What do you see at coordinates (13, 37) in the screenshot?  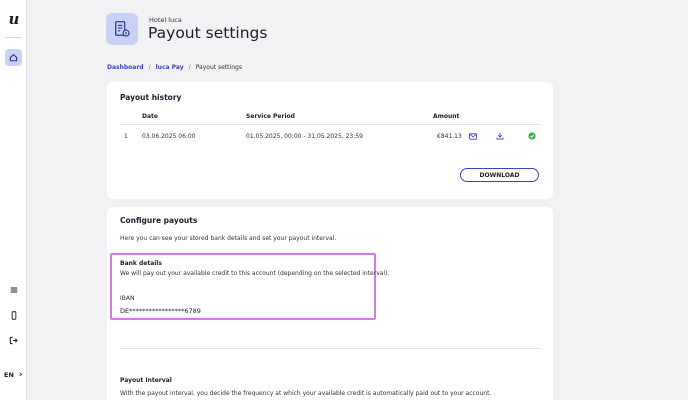 I see `sidebar-divider` at bounding box center [13, 37].